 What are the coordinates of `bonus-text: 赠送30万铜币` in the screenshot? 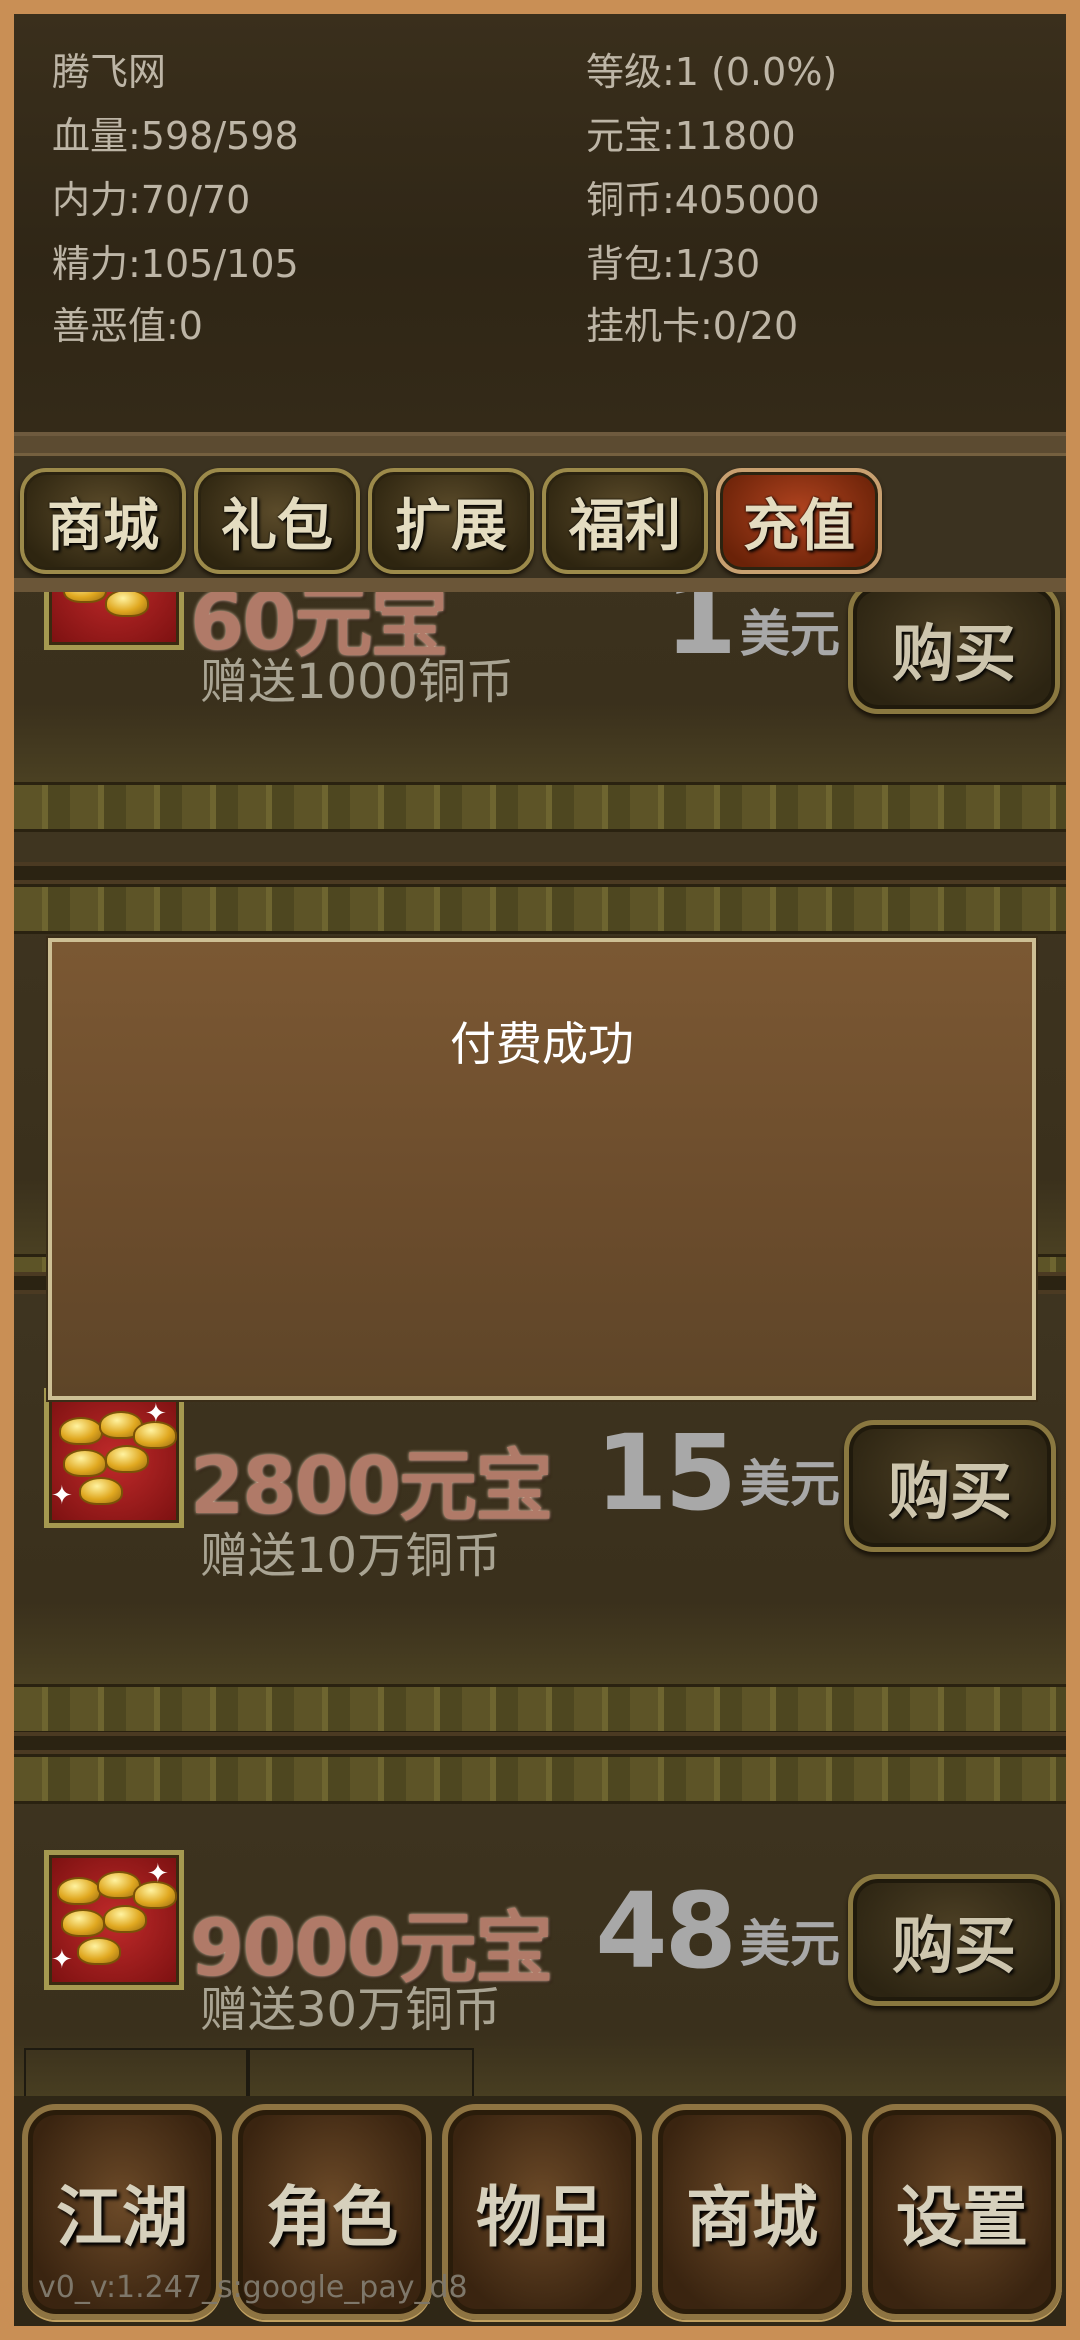 It's located at (351, 2010).